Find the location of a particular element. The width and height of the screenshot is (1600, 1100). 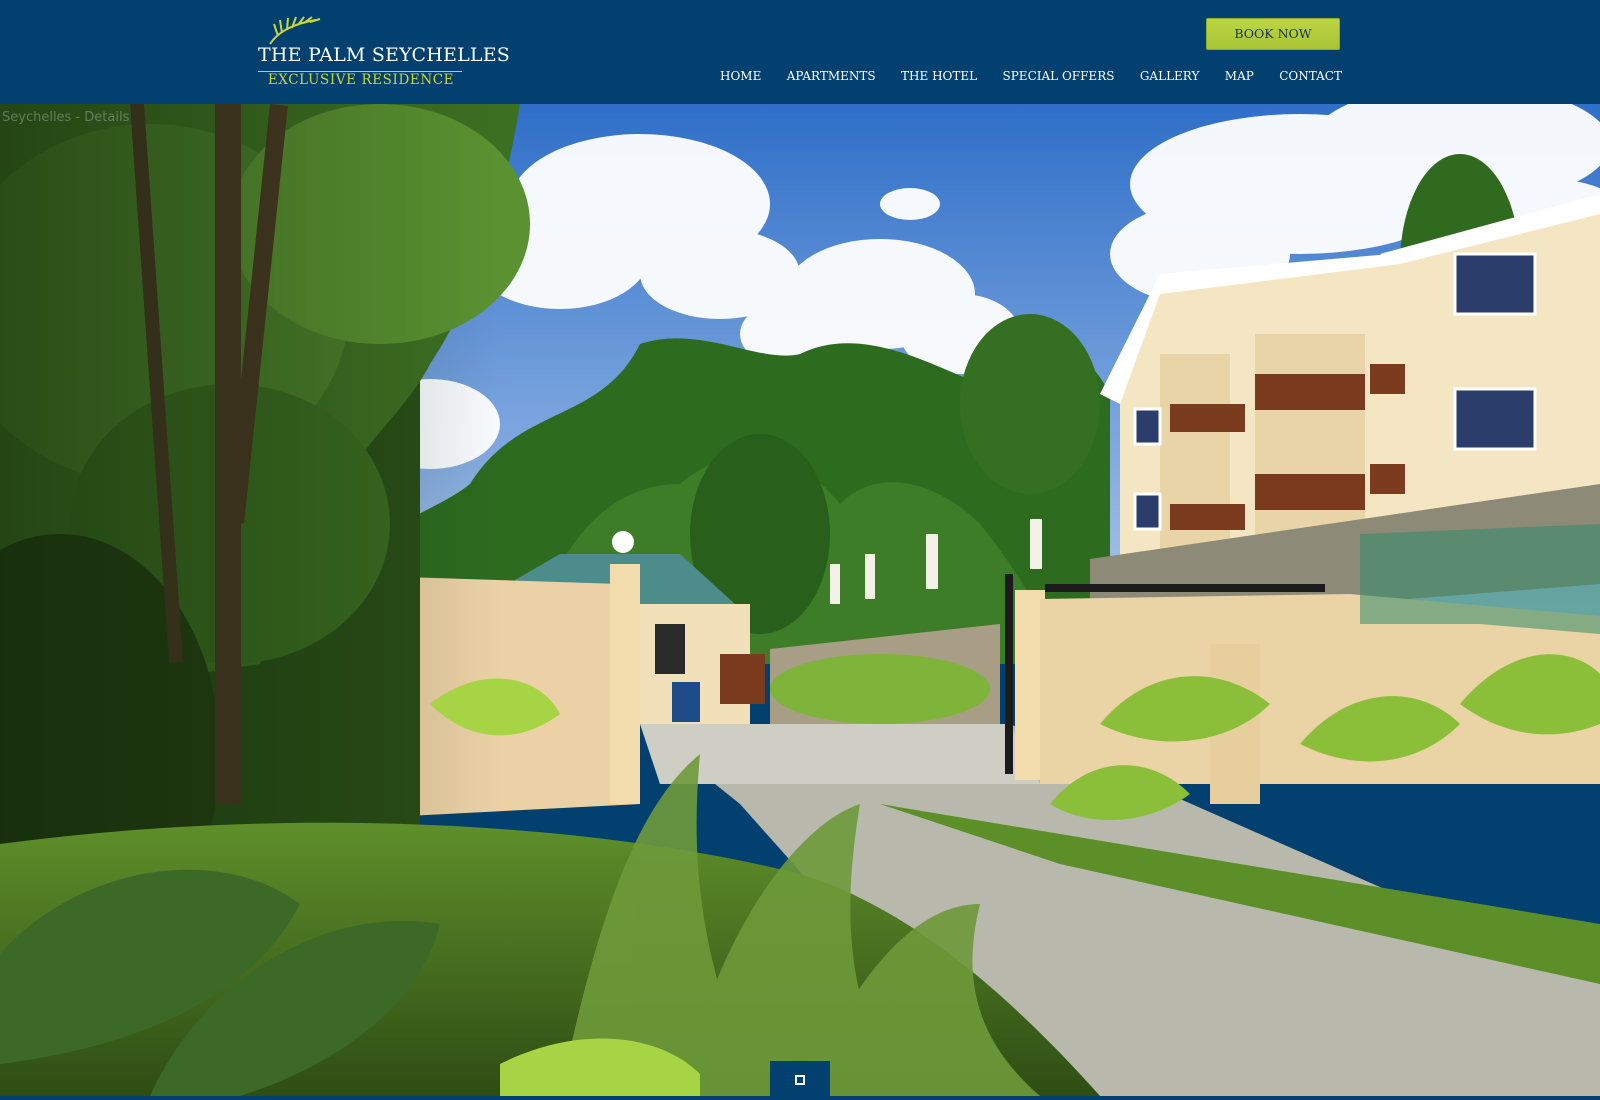

slide-caption: Seychelles - Details is located at coordinates (66, 117).